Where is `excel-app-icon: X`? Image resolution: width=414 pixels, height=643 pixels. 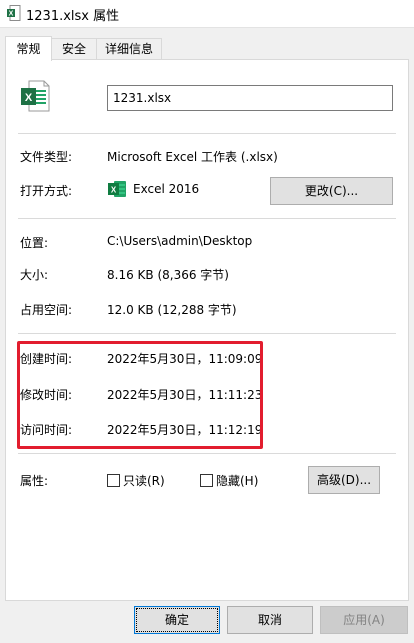
excel-app-icon: X is located at coordinates (117, 189).